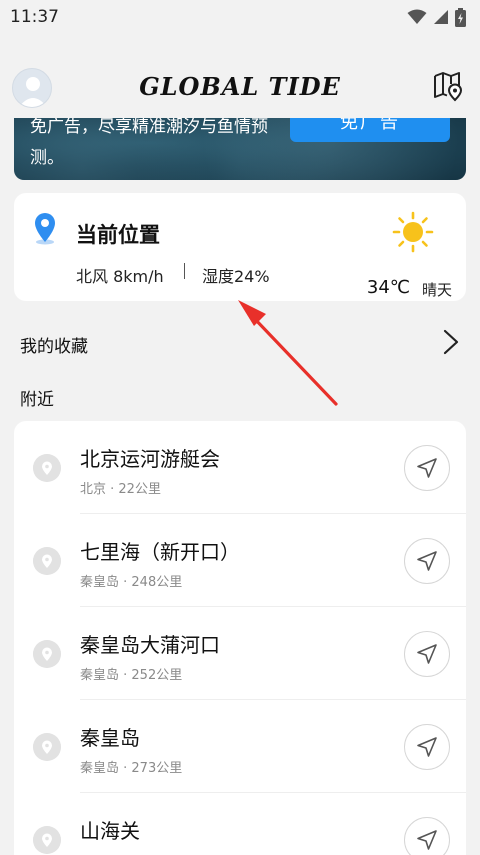  What do you see at coordinates (184, 271) in the screenshot?
I see `info-divider` at bounding box center [184, 271].